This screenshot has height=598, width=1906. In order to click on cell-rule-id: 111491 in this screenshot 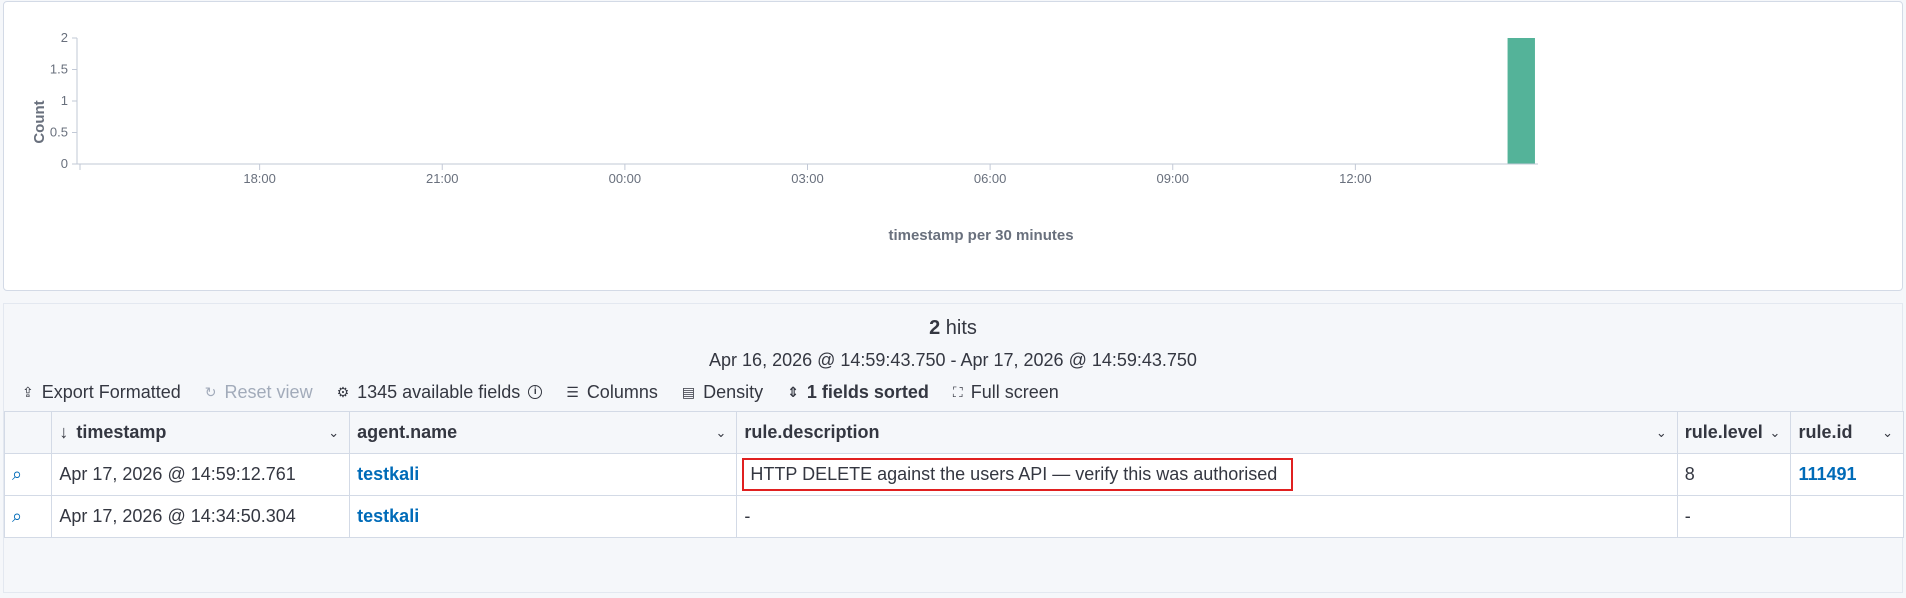, I will do `click(1847, 474)`.